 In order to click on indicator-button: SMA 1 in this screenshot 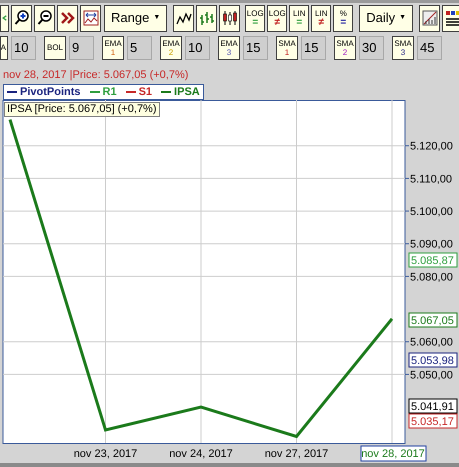, I will do `click(287, 48)`.